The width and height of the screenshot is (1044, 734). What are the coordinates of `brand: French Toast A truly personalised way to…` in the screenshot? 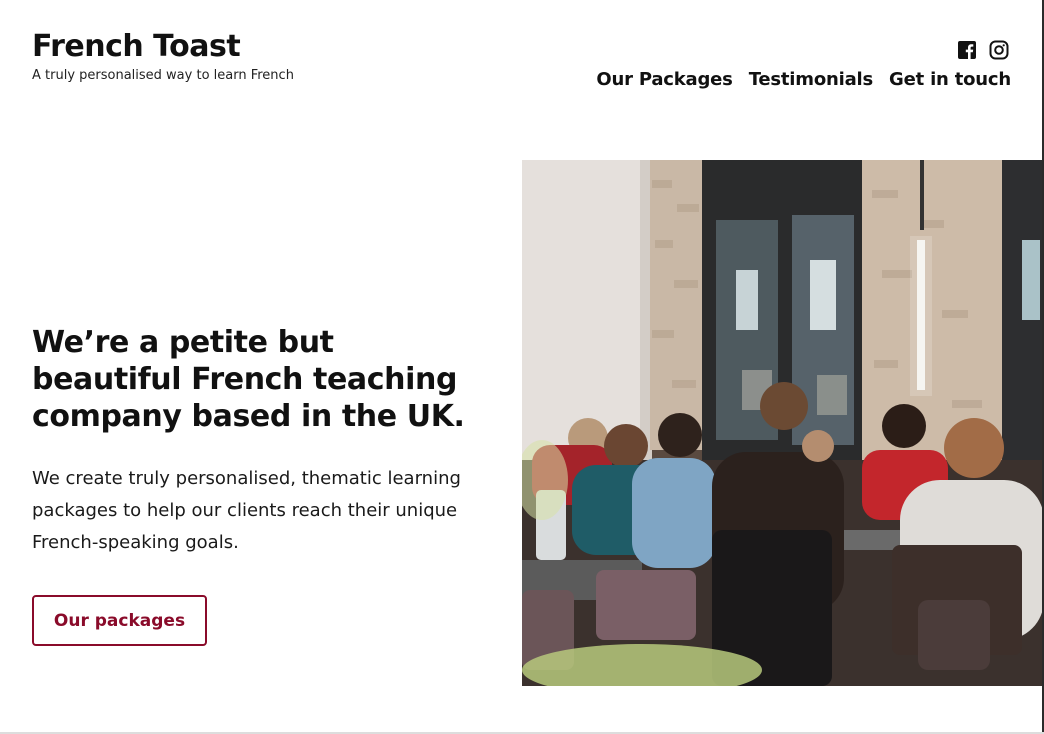 It's located at (163, 56).